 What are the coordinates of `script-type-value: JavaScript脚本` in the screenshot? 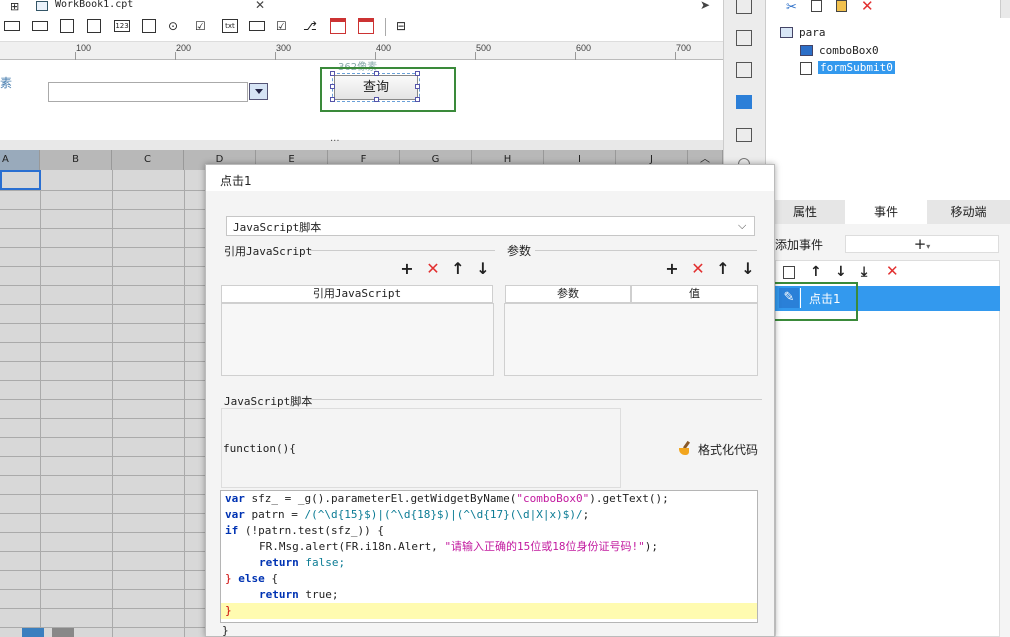 It's located at (277, 227).